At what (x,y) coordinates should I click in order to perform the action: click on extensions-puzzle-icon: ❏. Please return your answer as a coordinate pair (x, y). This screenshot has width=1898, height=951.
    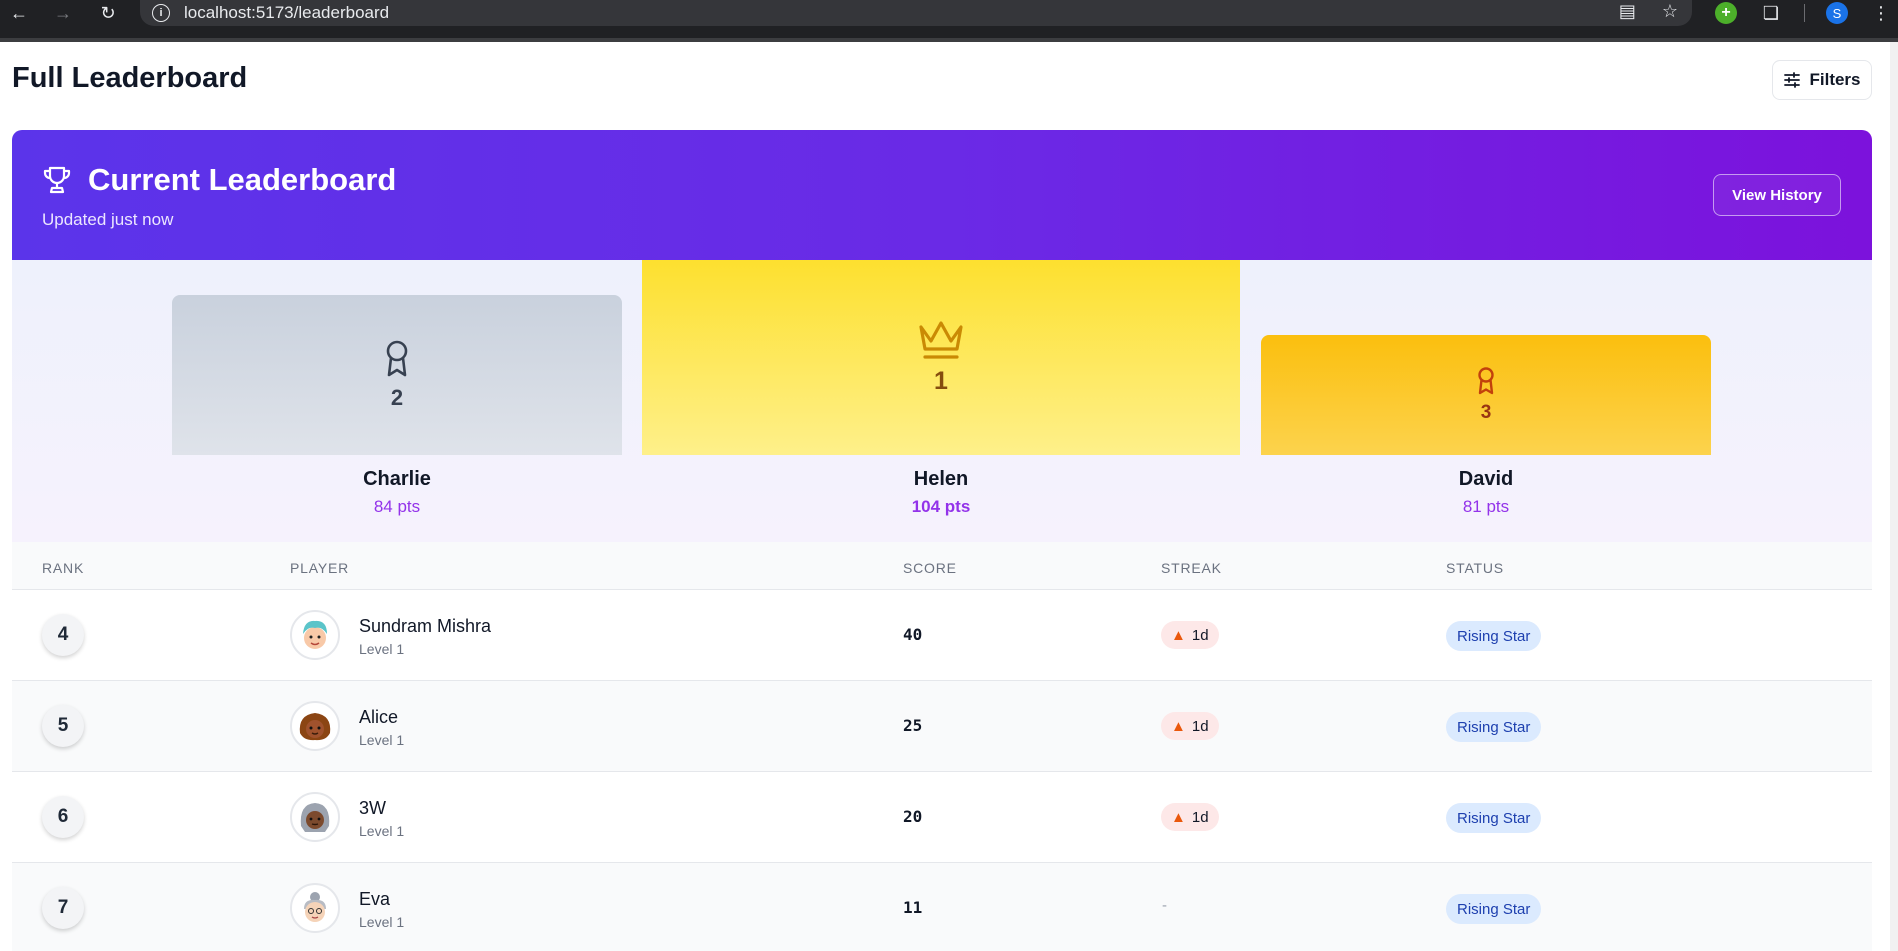
    Looking at the image, I should click on (1771, 13).